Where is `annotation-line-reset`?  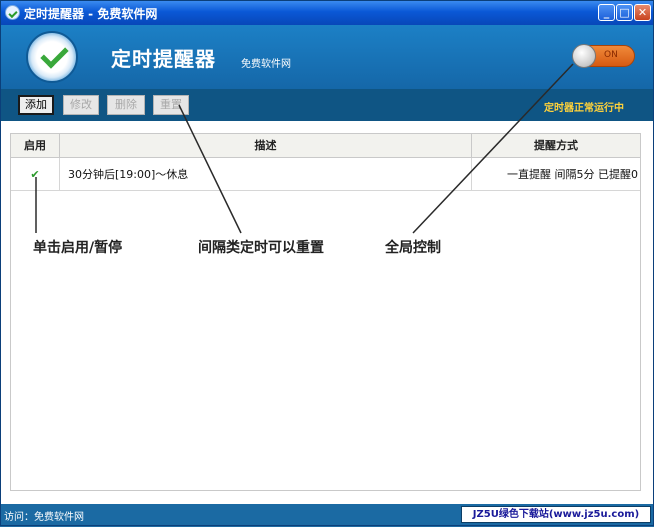
annotation-line-reset is located at coordinates (210, 169).